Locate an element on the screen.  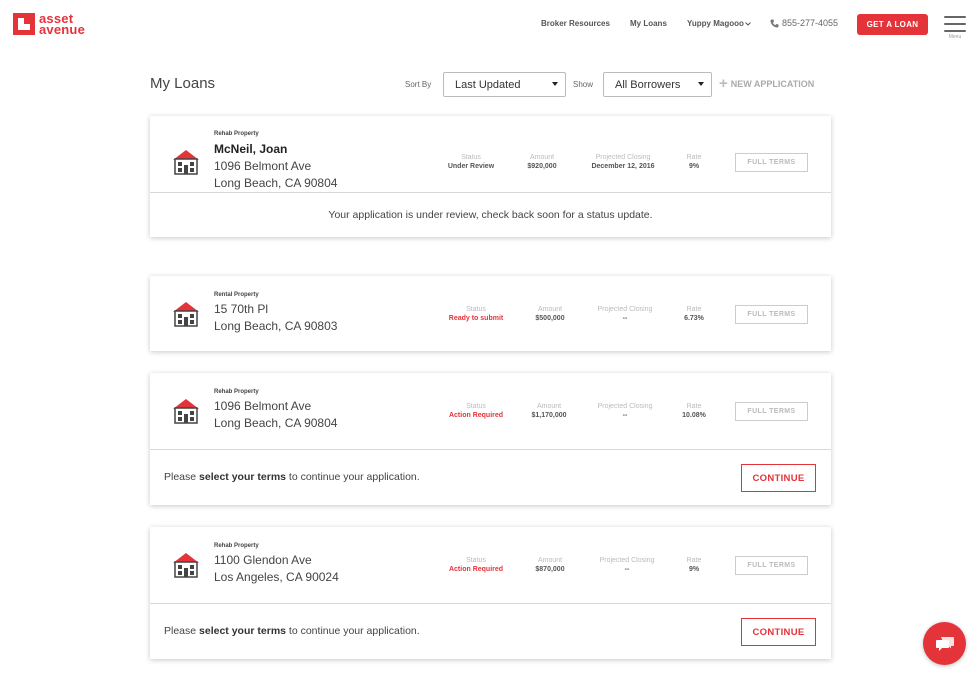
loan-status: Status Under Review is located at coordinates (471, 162).